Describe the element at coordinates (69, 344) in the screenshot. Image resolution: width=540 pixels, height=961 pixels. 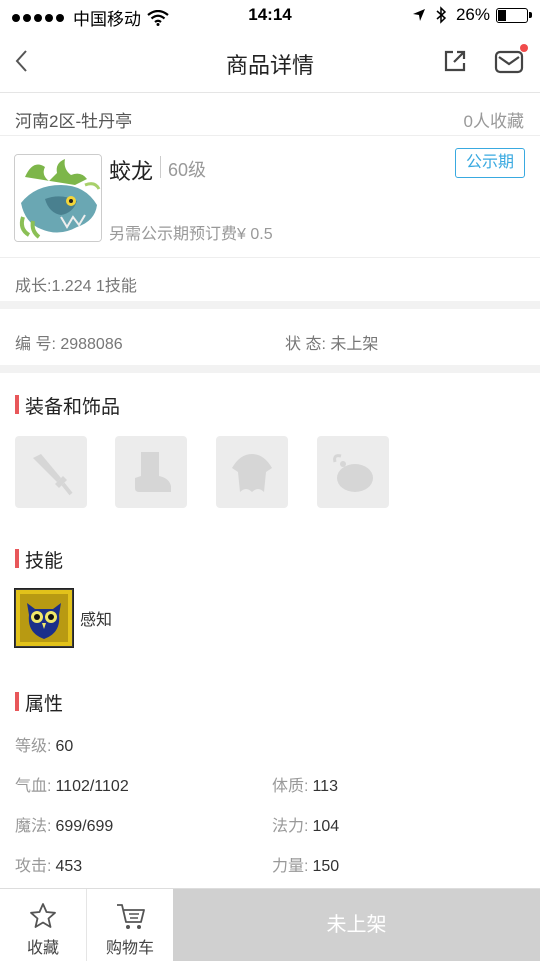
I see `item-id: 编 号: 2988086` at that location.